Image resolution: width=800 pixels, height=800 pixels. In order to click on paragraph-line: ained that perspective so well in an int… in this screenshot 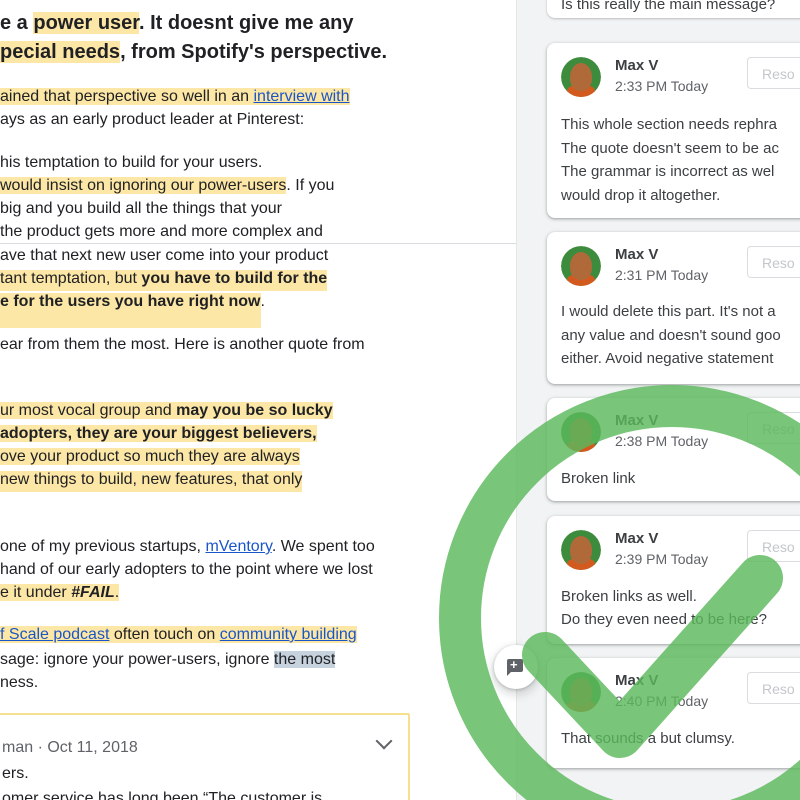, I will do `click(175, 96)`.